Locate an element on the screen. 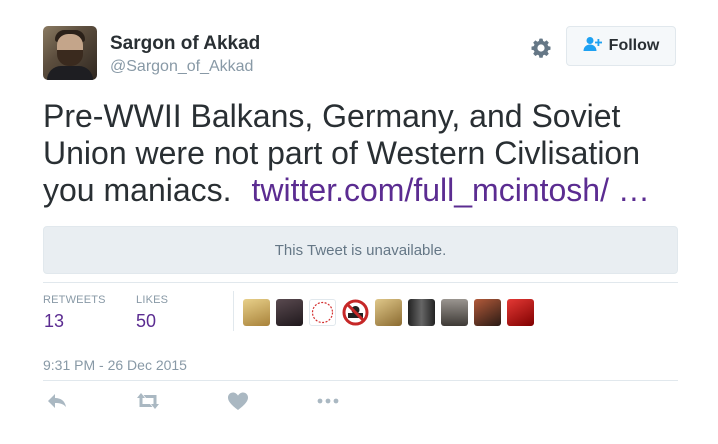  likes-label: LIKES is located at coordinates (152, 300).